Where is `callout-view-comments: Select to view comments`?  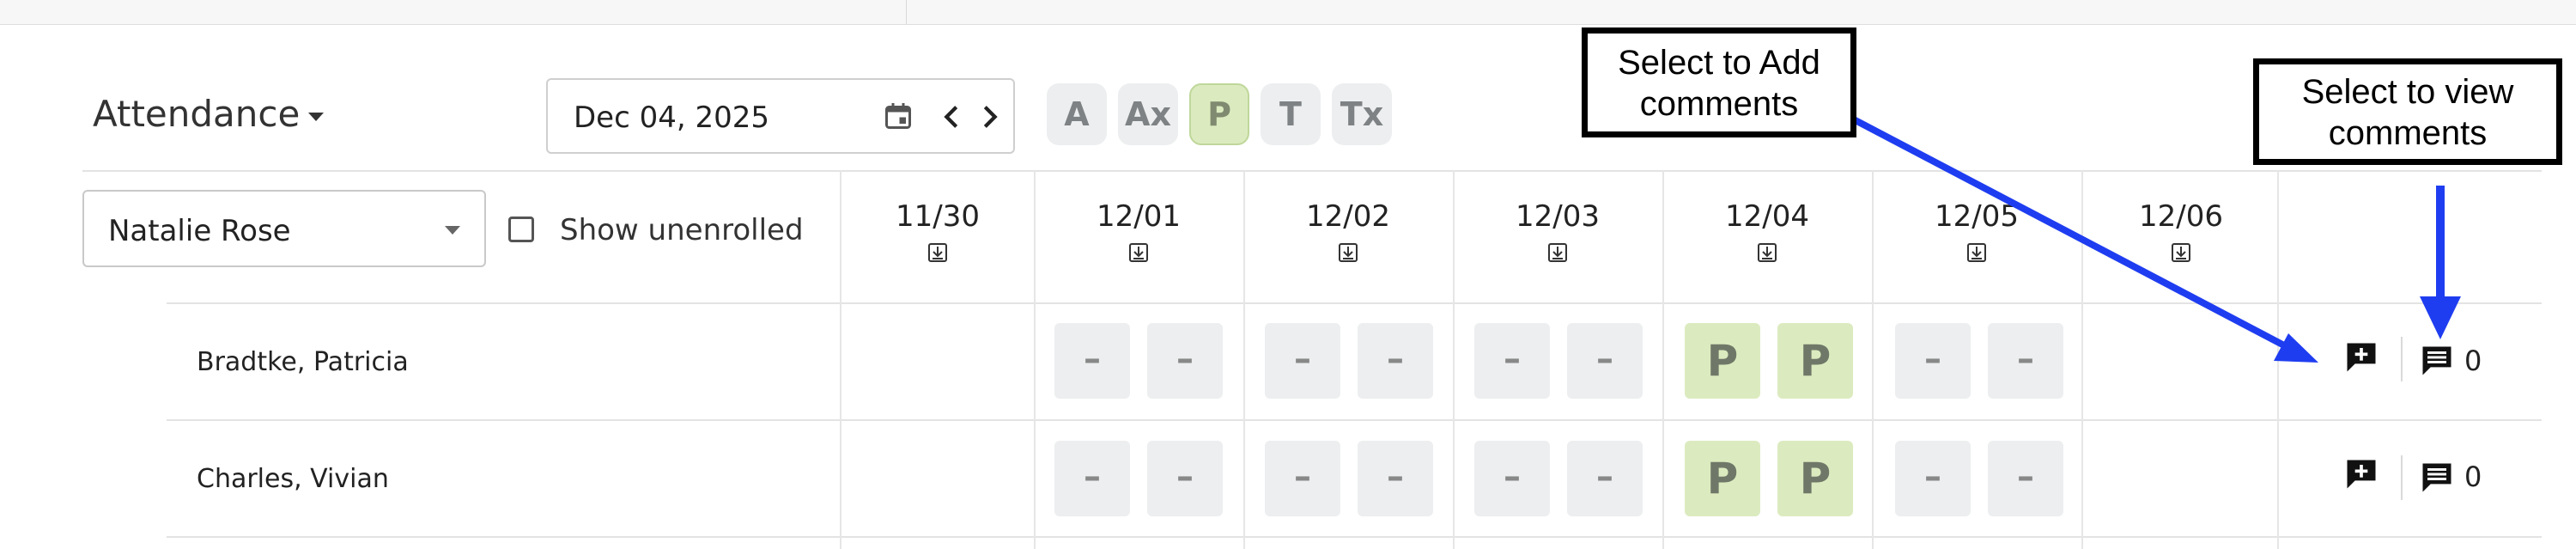
callout-view-comments: Select to view comments is located at coordinates (2407, 111).